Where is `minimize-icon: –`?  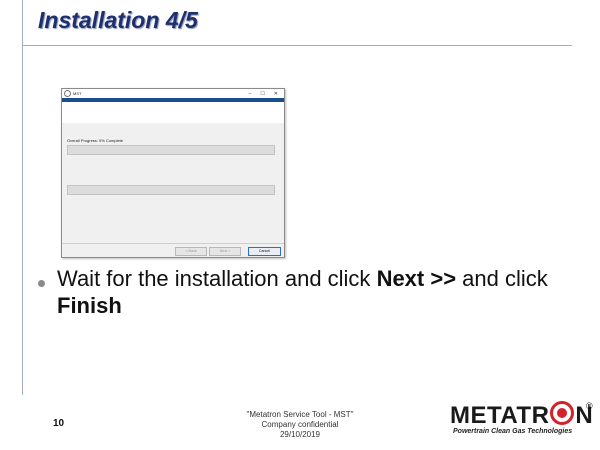
minimize-icon: – is located at coordinates (250, 94).